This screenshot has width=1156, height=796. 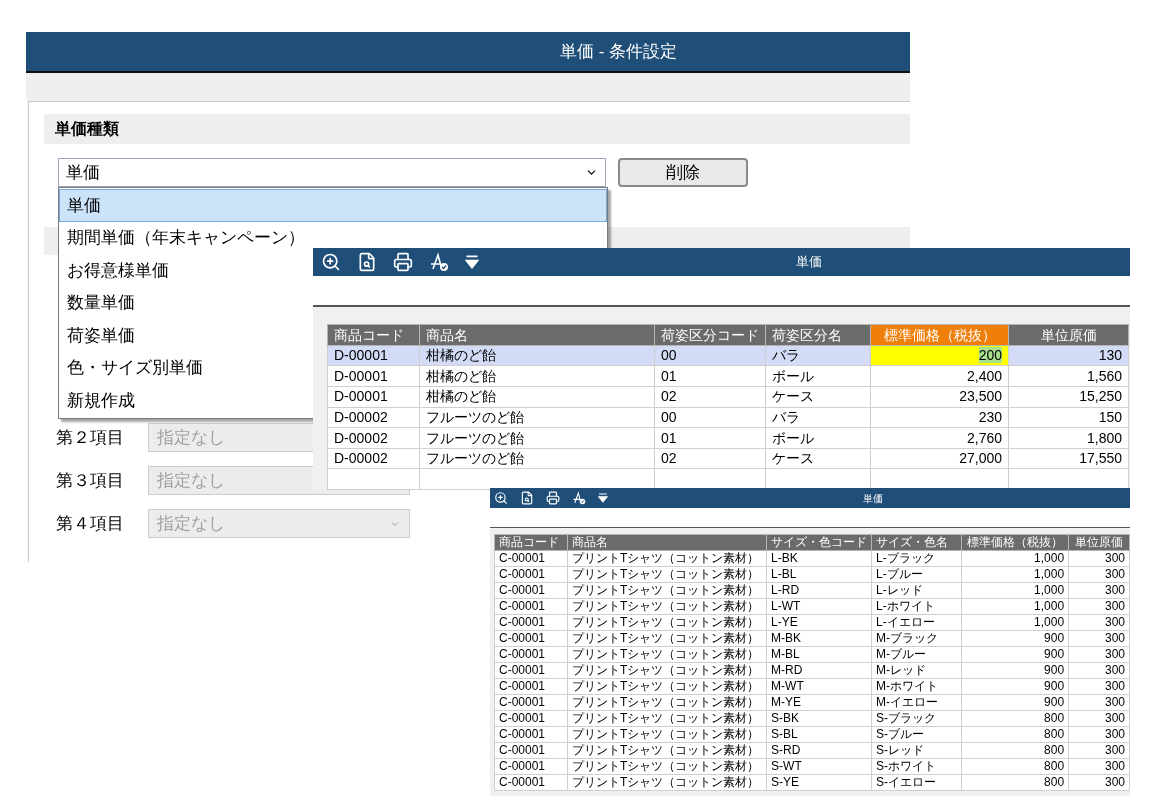 I want to click on table-cell: M-WT, so click(x=819, y=686).